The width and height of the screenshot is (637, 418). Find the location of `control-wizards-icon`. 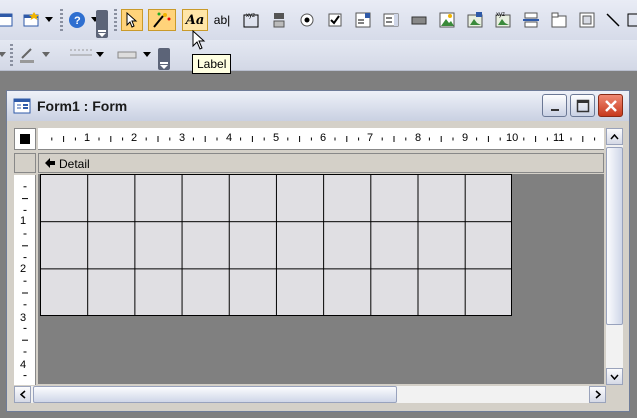

control-wizards-icon is located at coordinates (162, 20).